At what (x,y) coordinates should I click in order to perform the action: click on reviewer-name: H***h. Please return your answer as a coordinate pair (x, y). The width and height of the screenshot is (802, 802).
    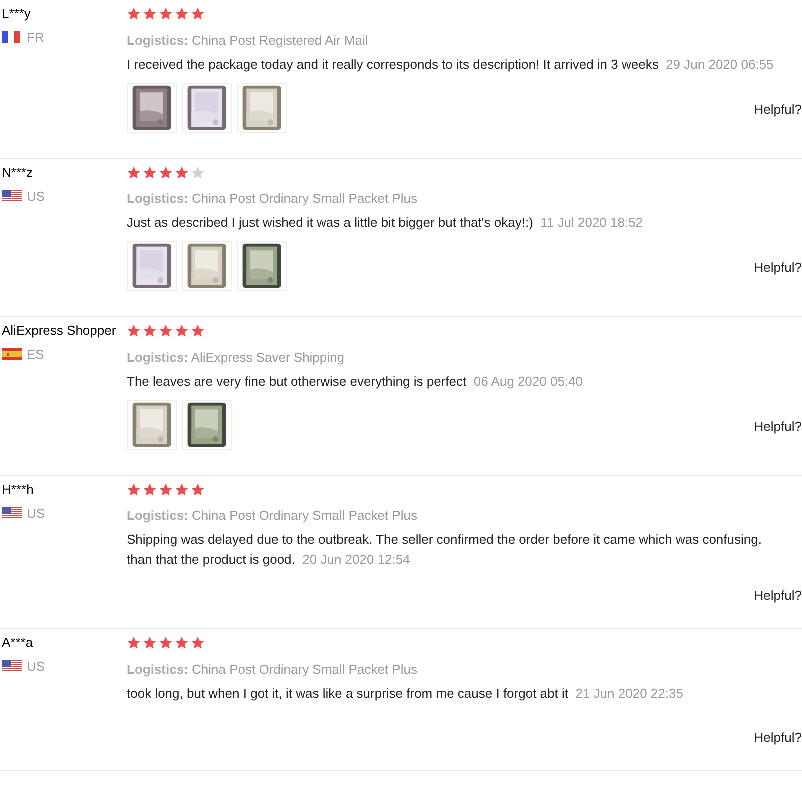
    Looking at the image, I should click on (18, 489).